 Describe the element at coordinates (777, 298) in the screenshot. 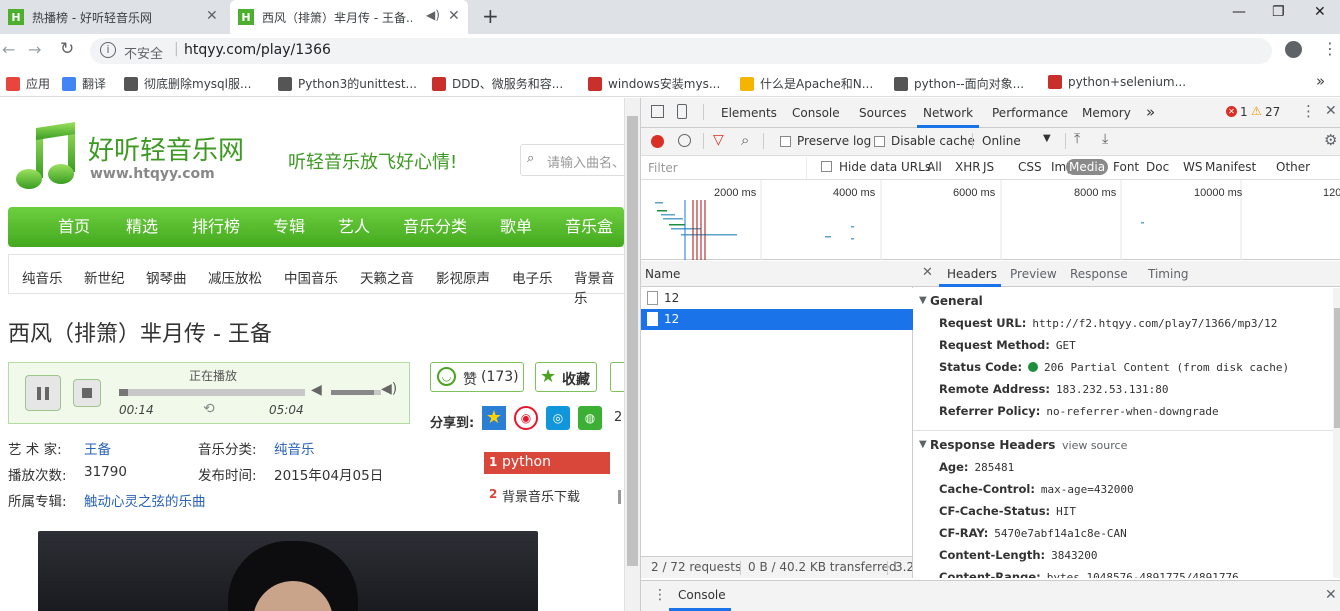

I see `request-row: 12` at that location.